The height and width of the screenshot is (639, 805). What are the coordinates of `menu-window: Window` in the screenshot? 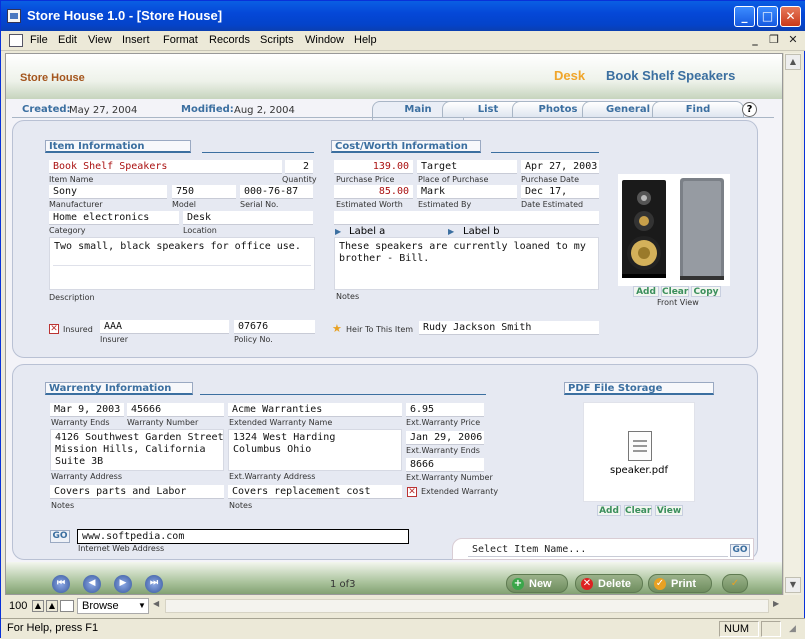 It's located at (324, 40).